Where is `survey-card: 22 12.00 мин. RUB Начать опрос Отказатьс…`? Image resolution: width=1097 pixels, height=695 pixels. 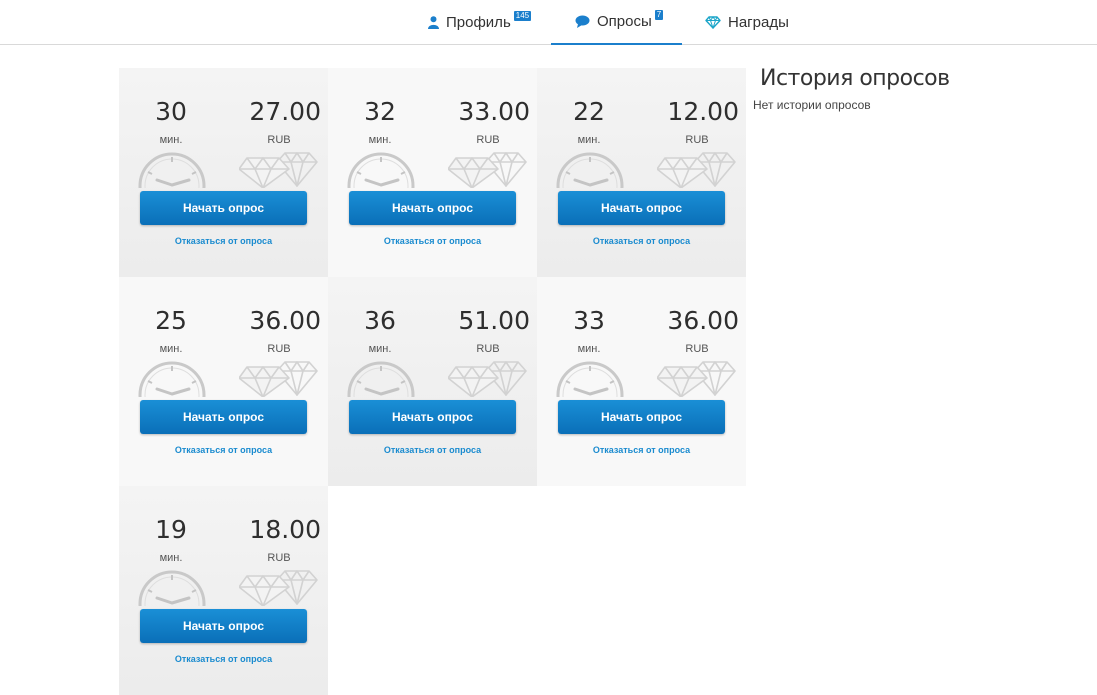
survey-card: 22 12.00 мин. RUB Начать опрос Отказатьс… is located at coordinates (641, 172).